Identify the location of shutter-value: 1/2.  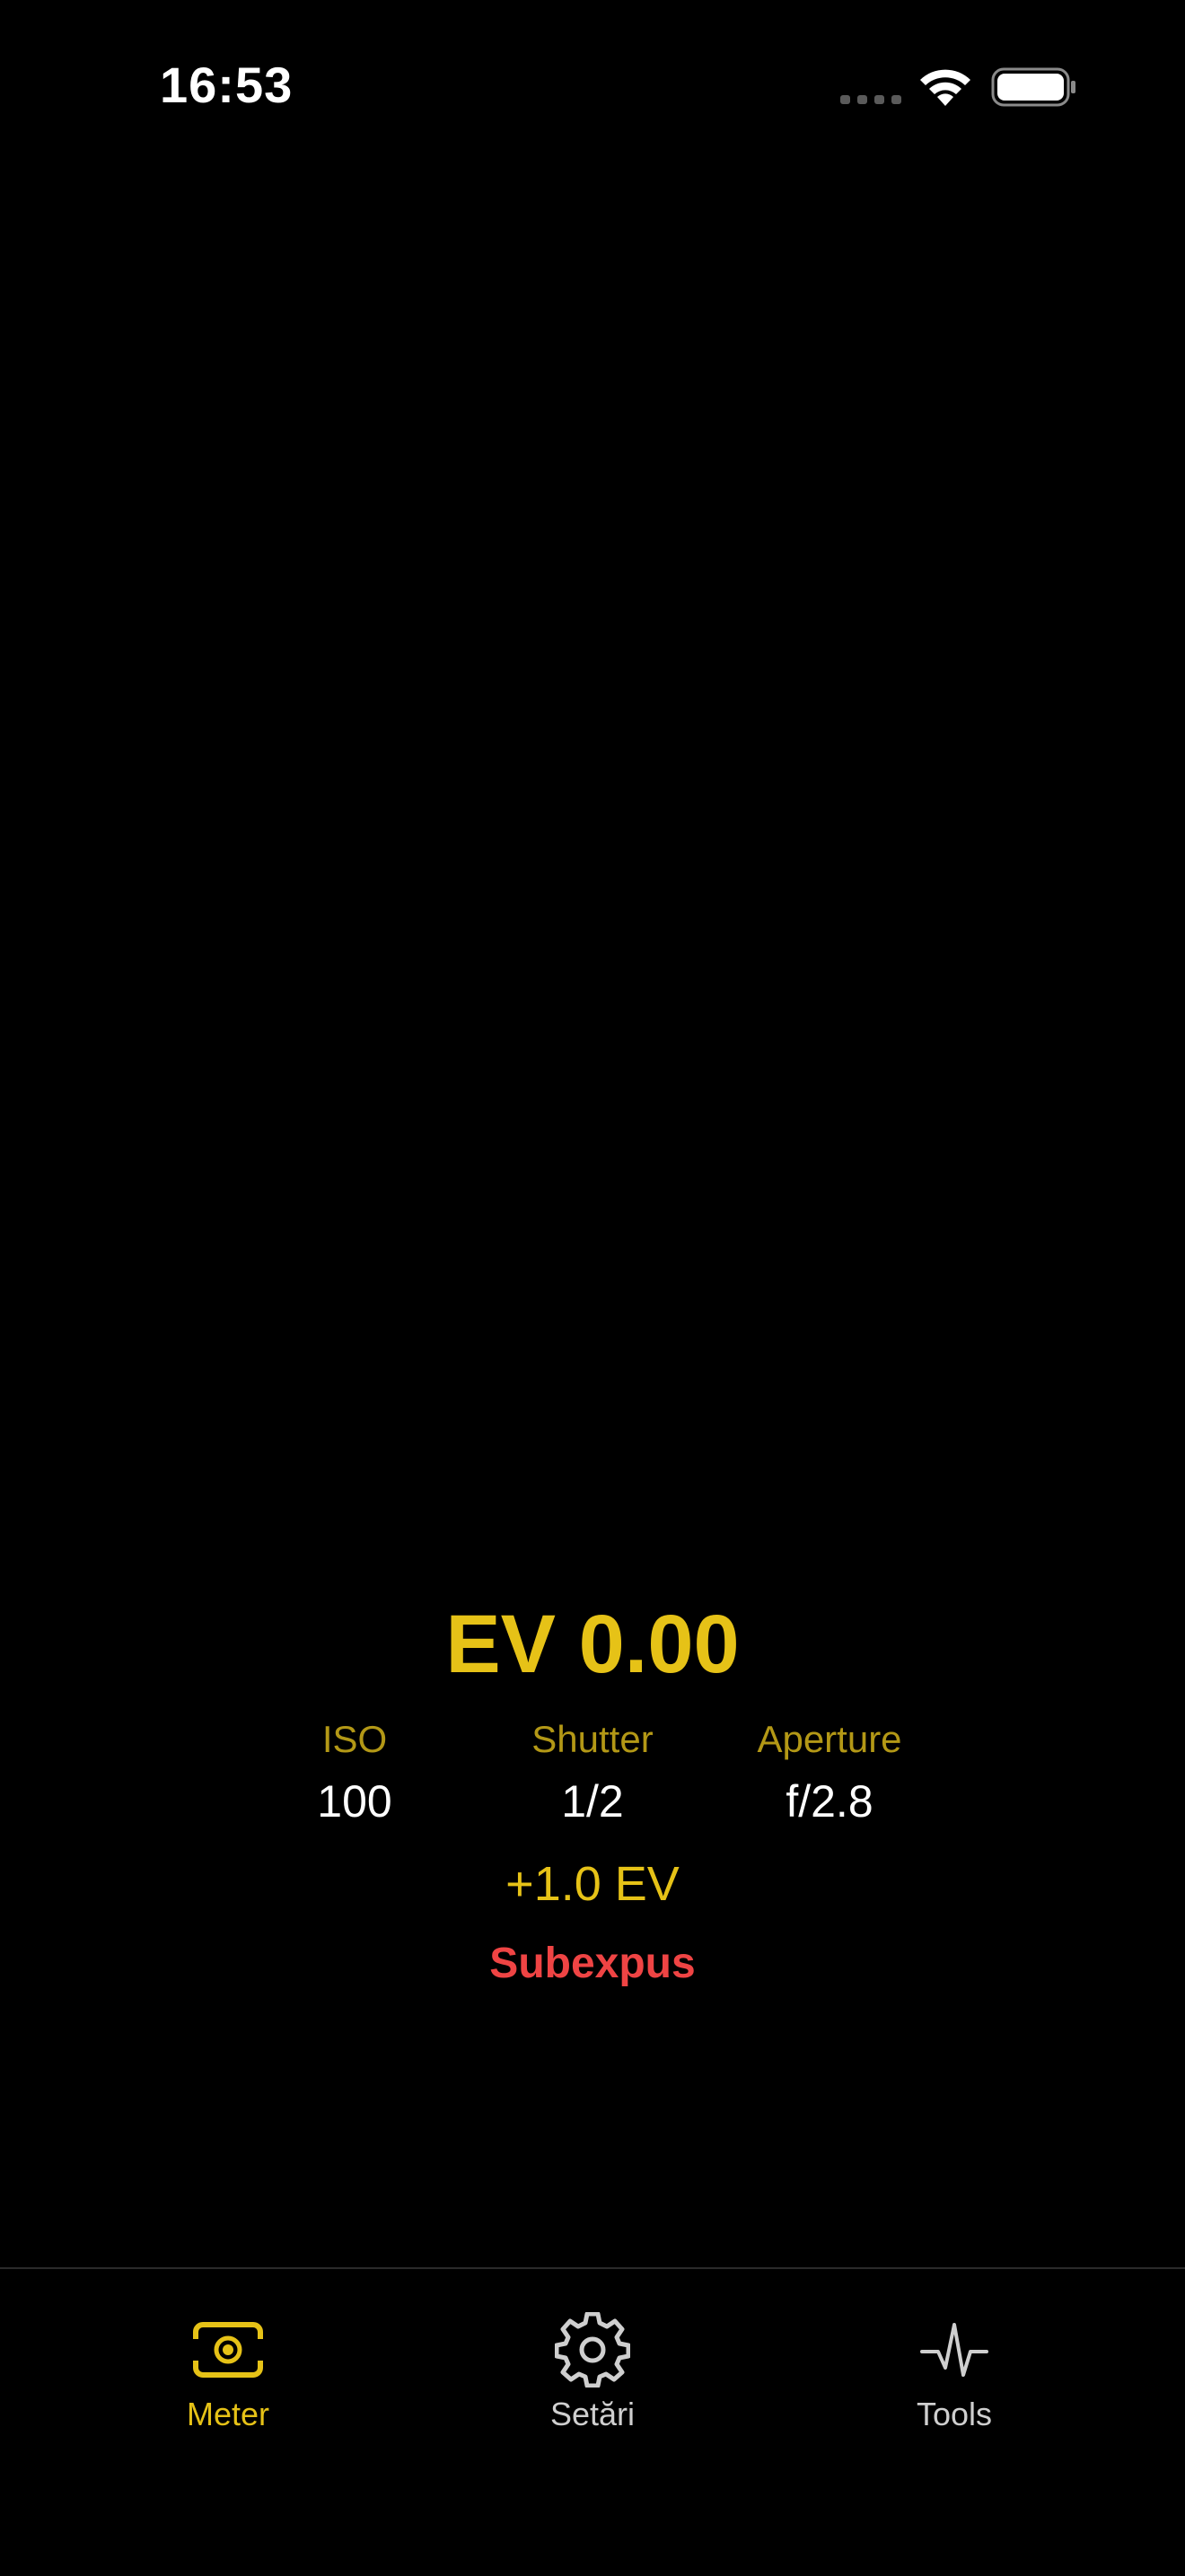
(592, 1801).